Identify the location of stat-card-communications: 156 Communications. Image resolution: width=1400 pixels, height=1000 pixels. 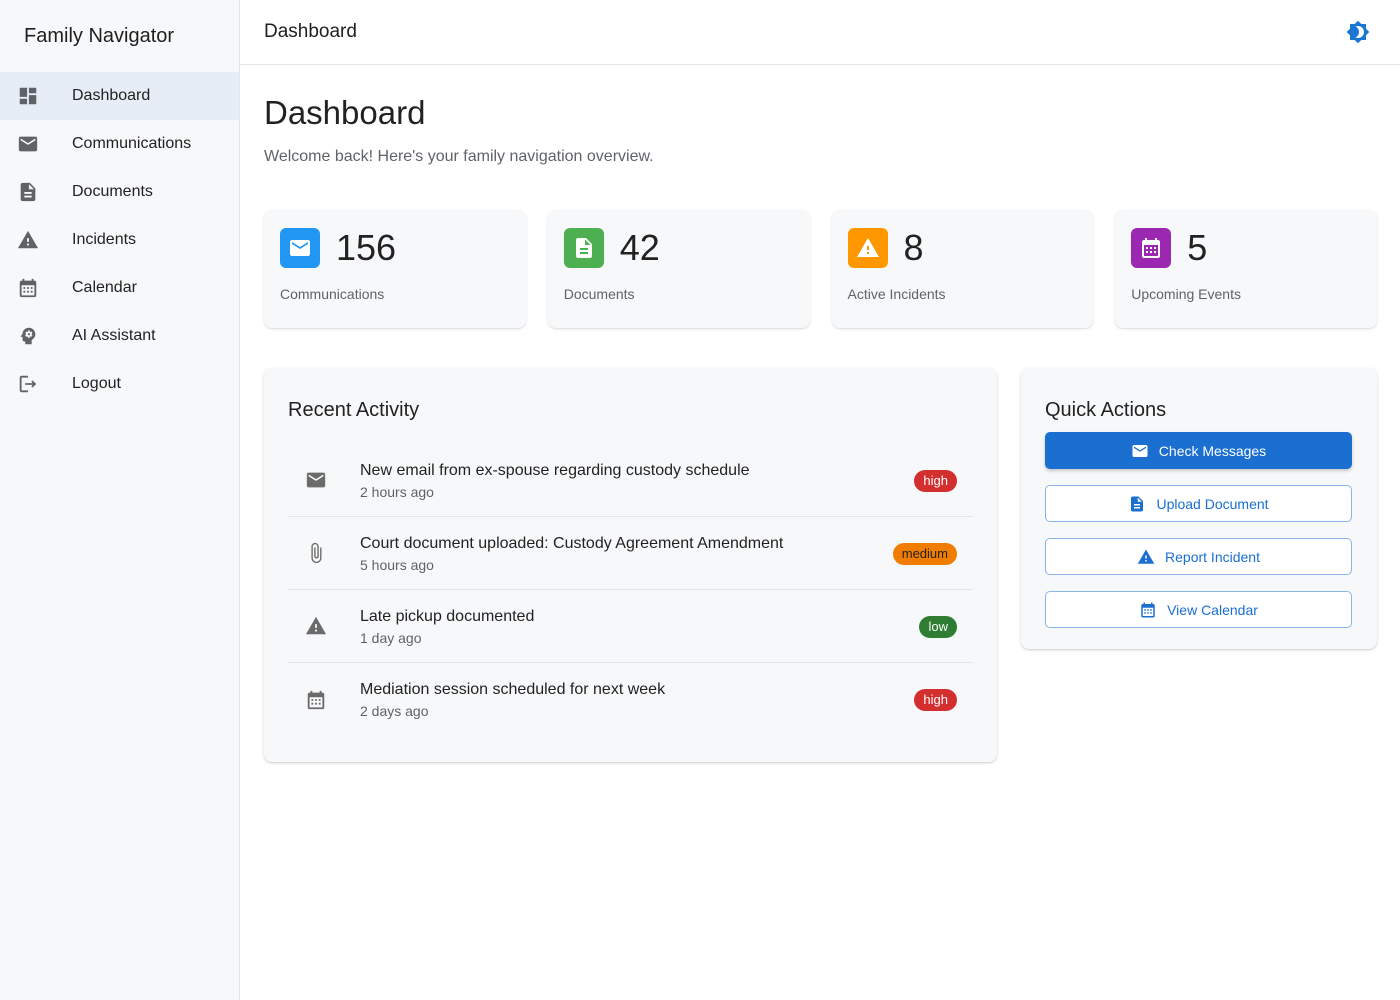
(395, 269).